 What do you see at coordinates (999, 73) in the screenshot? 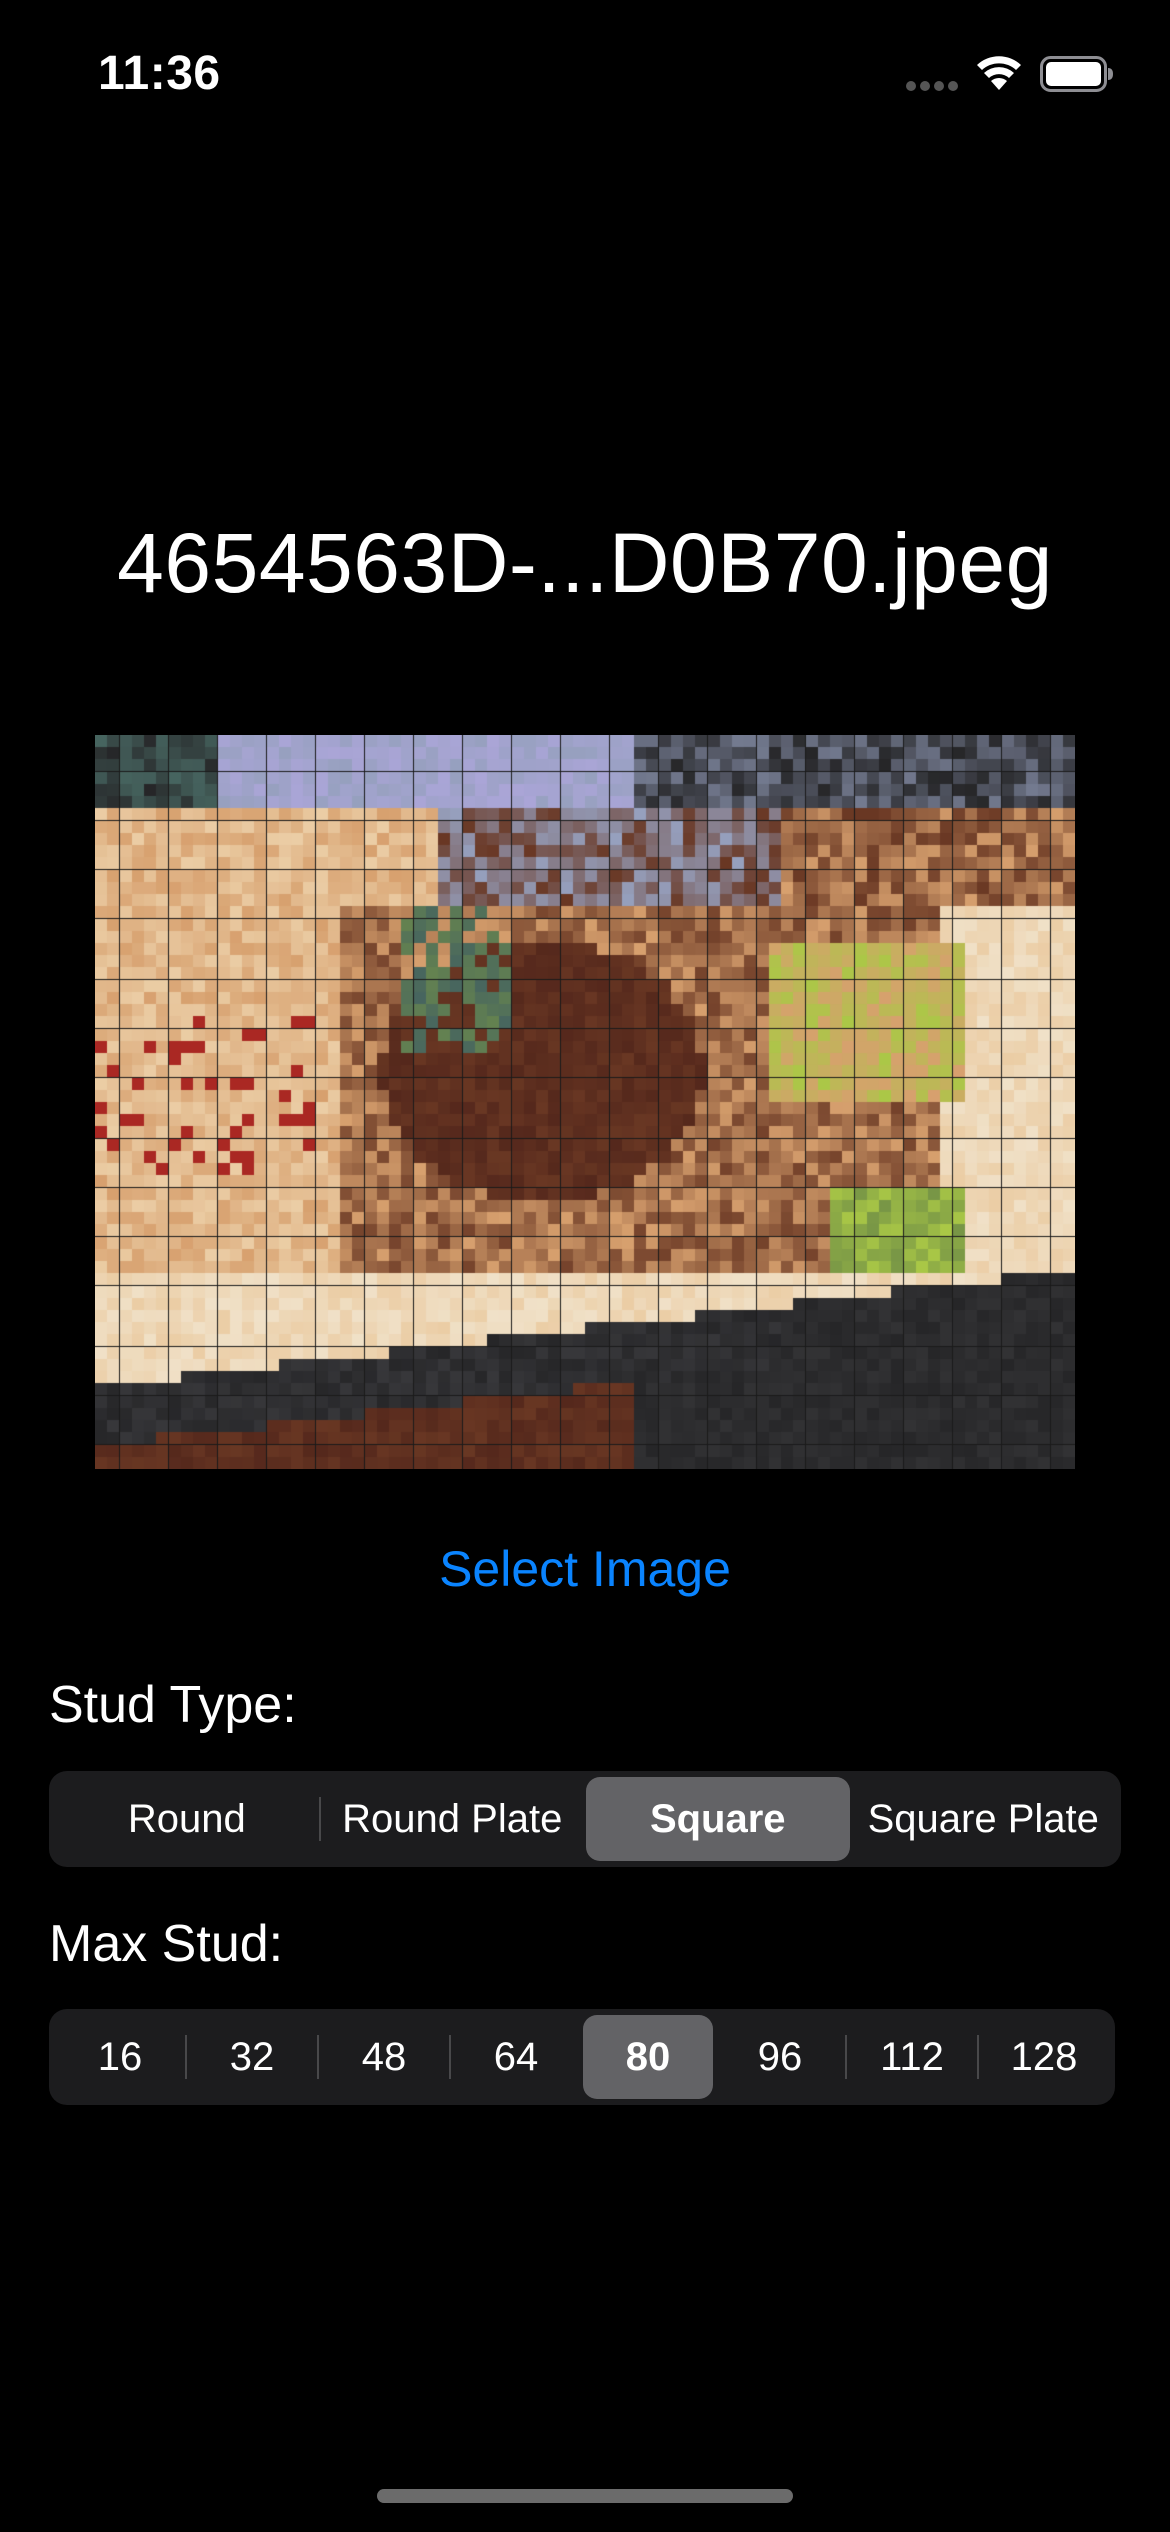
I see `wifi-icon` at bounding box center [999, 73].